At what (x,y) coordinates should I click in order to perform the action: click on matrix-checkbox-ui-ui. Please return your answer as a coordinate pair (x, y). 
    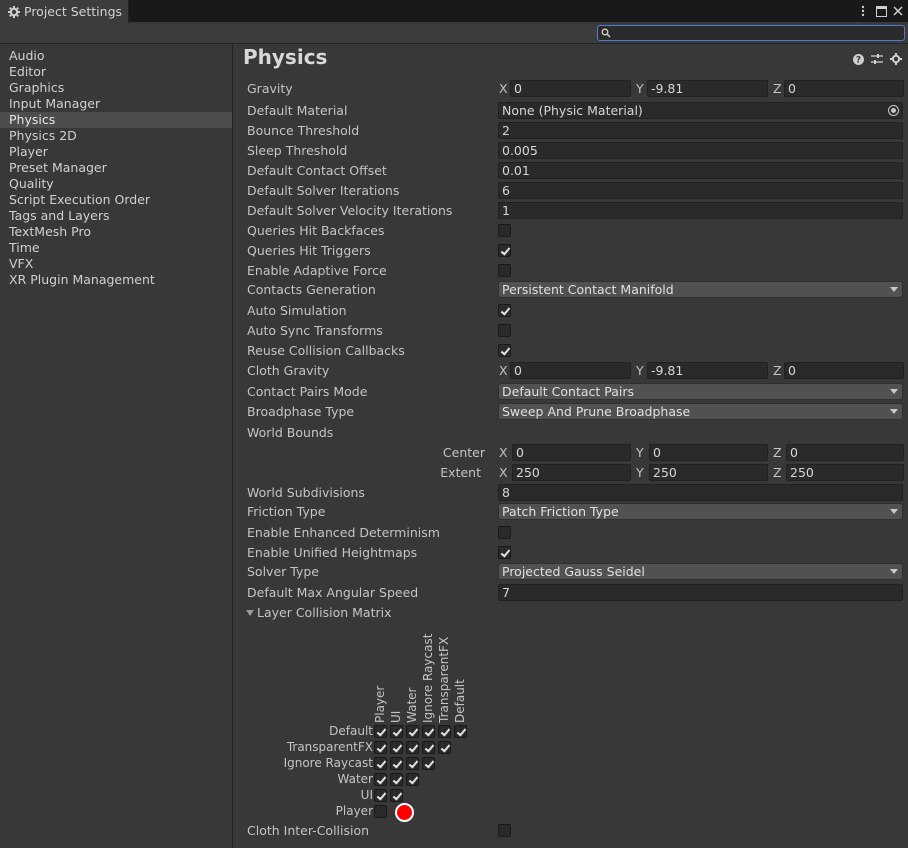
    Looking at the image, I should click on (396, 795).